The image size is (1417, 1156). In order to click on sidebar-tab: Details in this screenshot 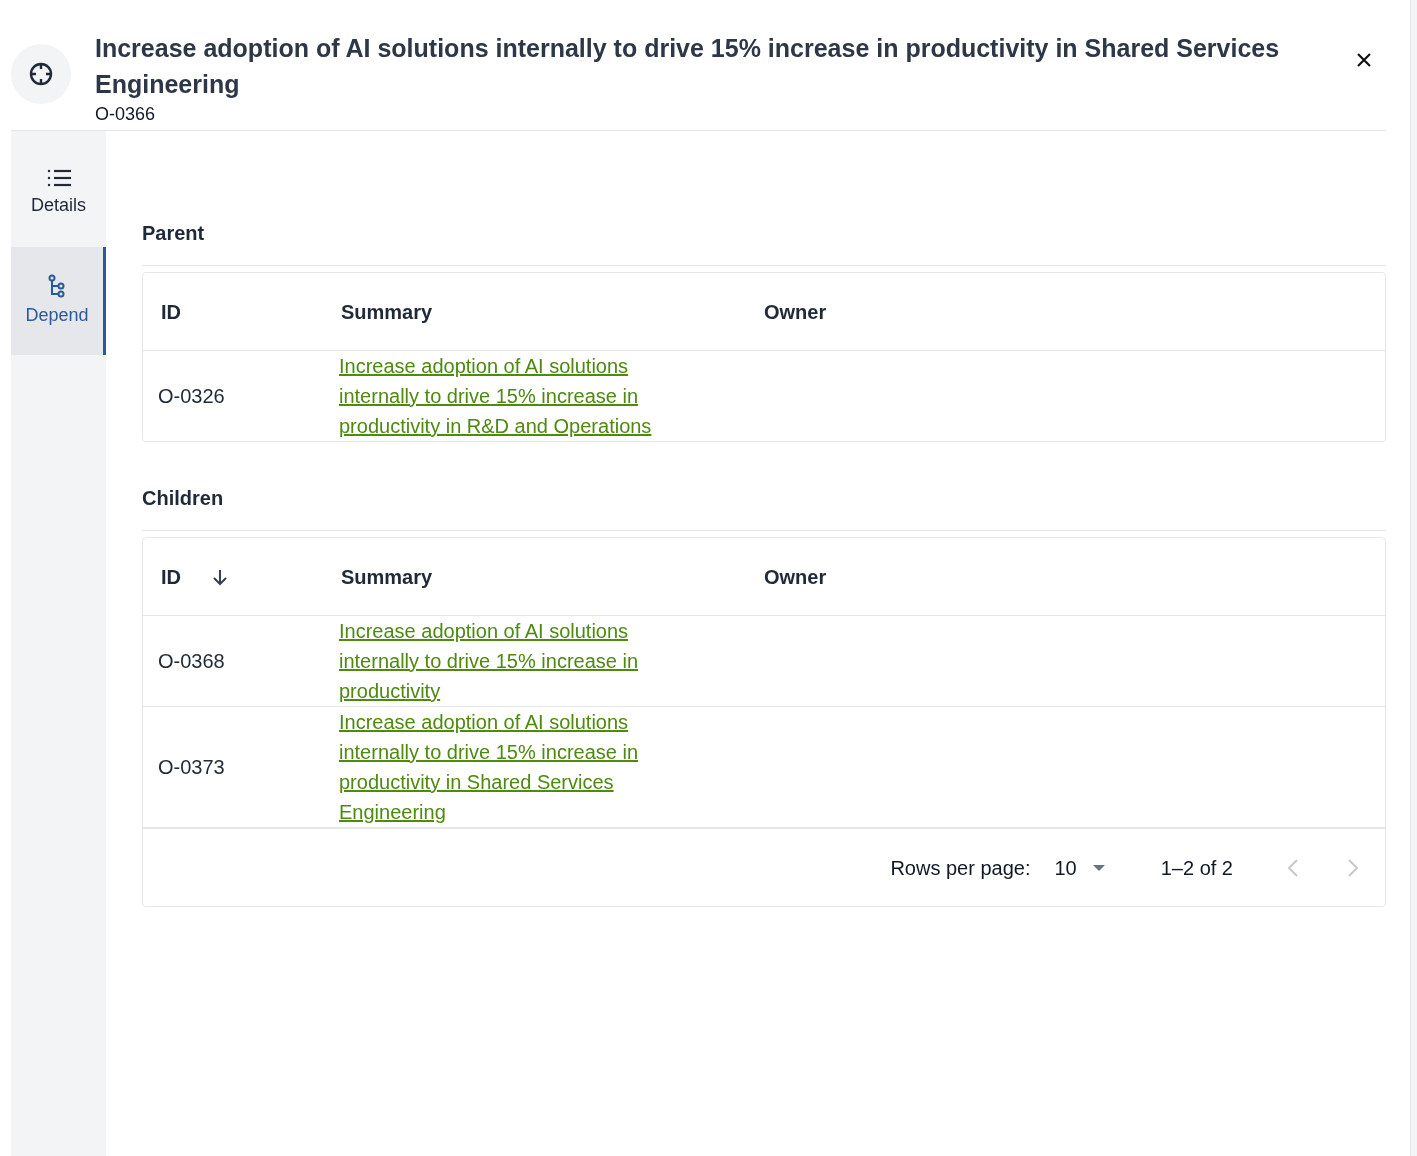, I will do `click(58, 193)`.